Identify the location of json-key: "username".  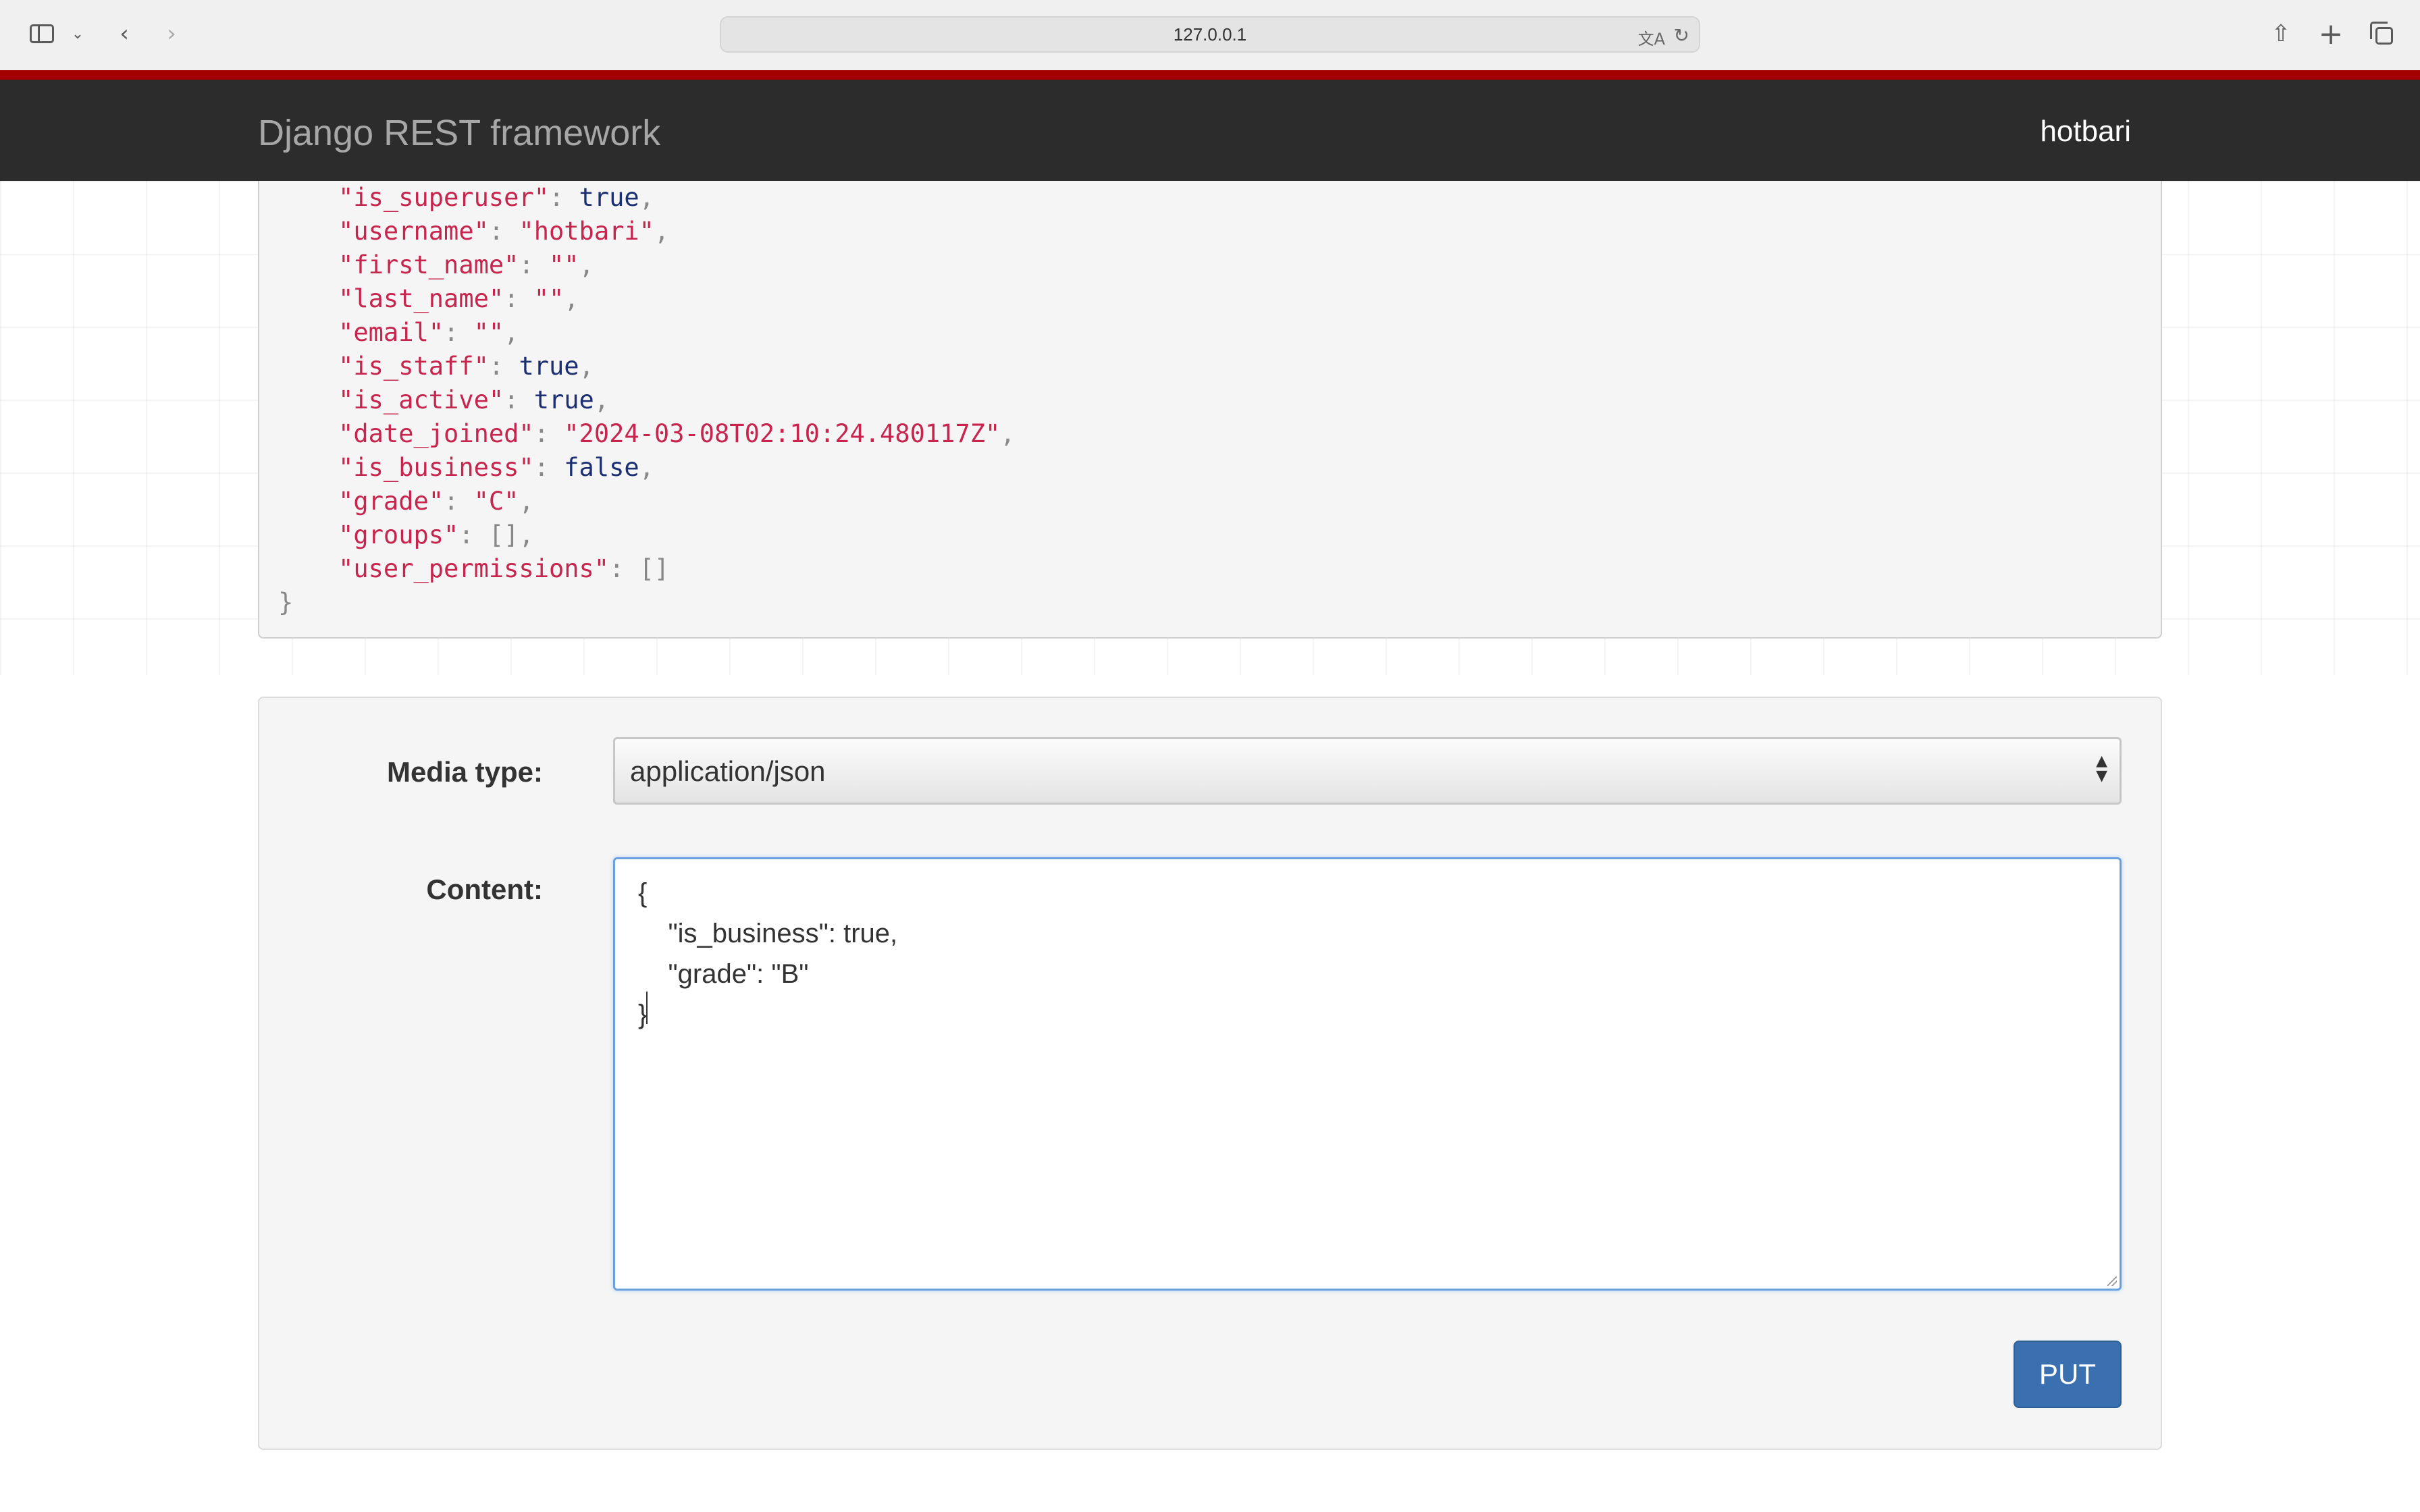
(413, 231).